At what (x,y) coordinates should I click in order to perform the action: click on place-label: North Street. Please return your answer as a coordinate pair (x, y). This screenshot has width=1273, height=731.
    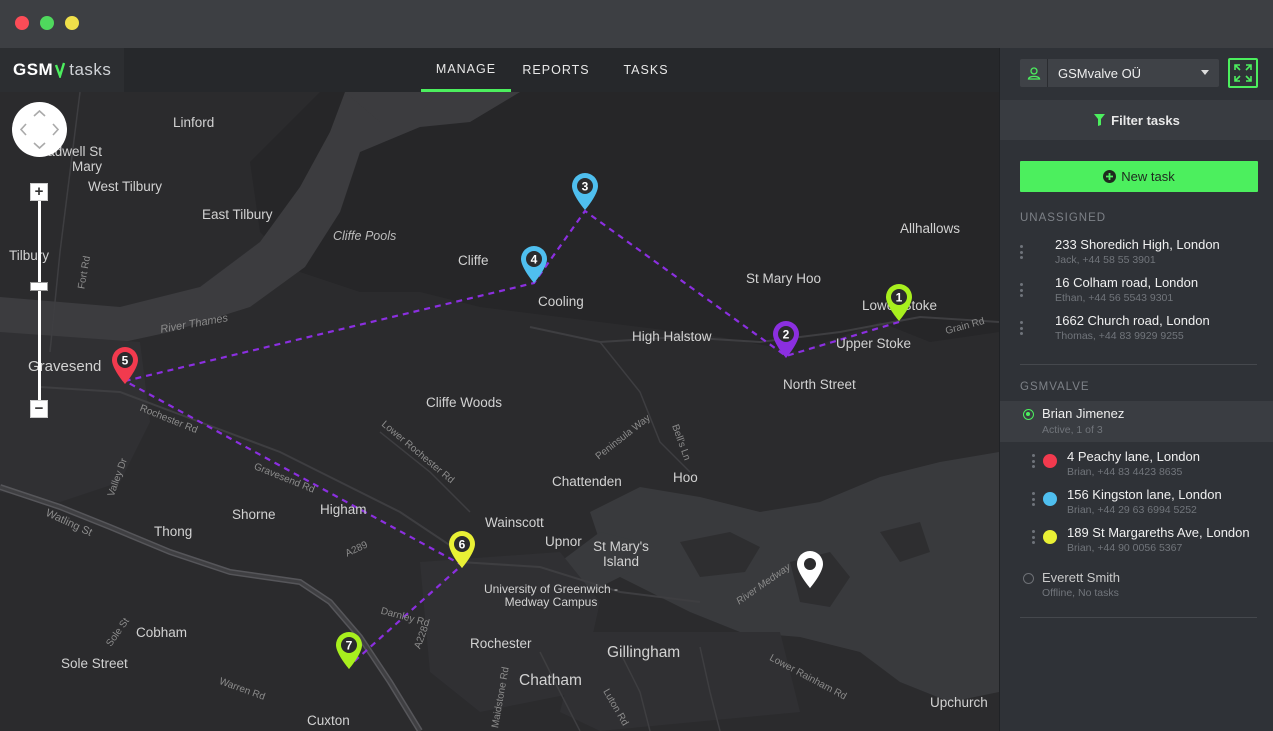
    Looking at the image, I should click on (819, 384).